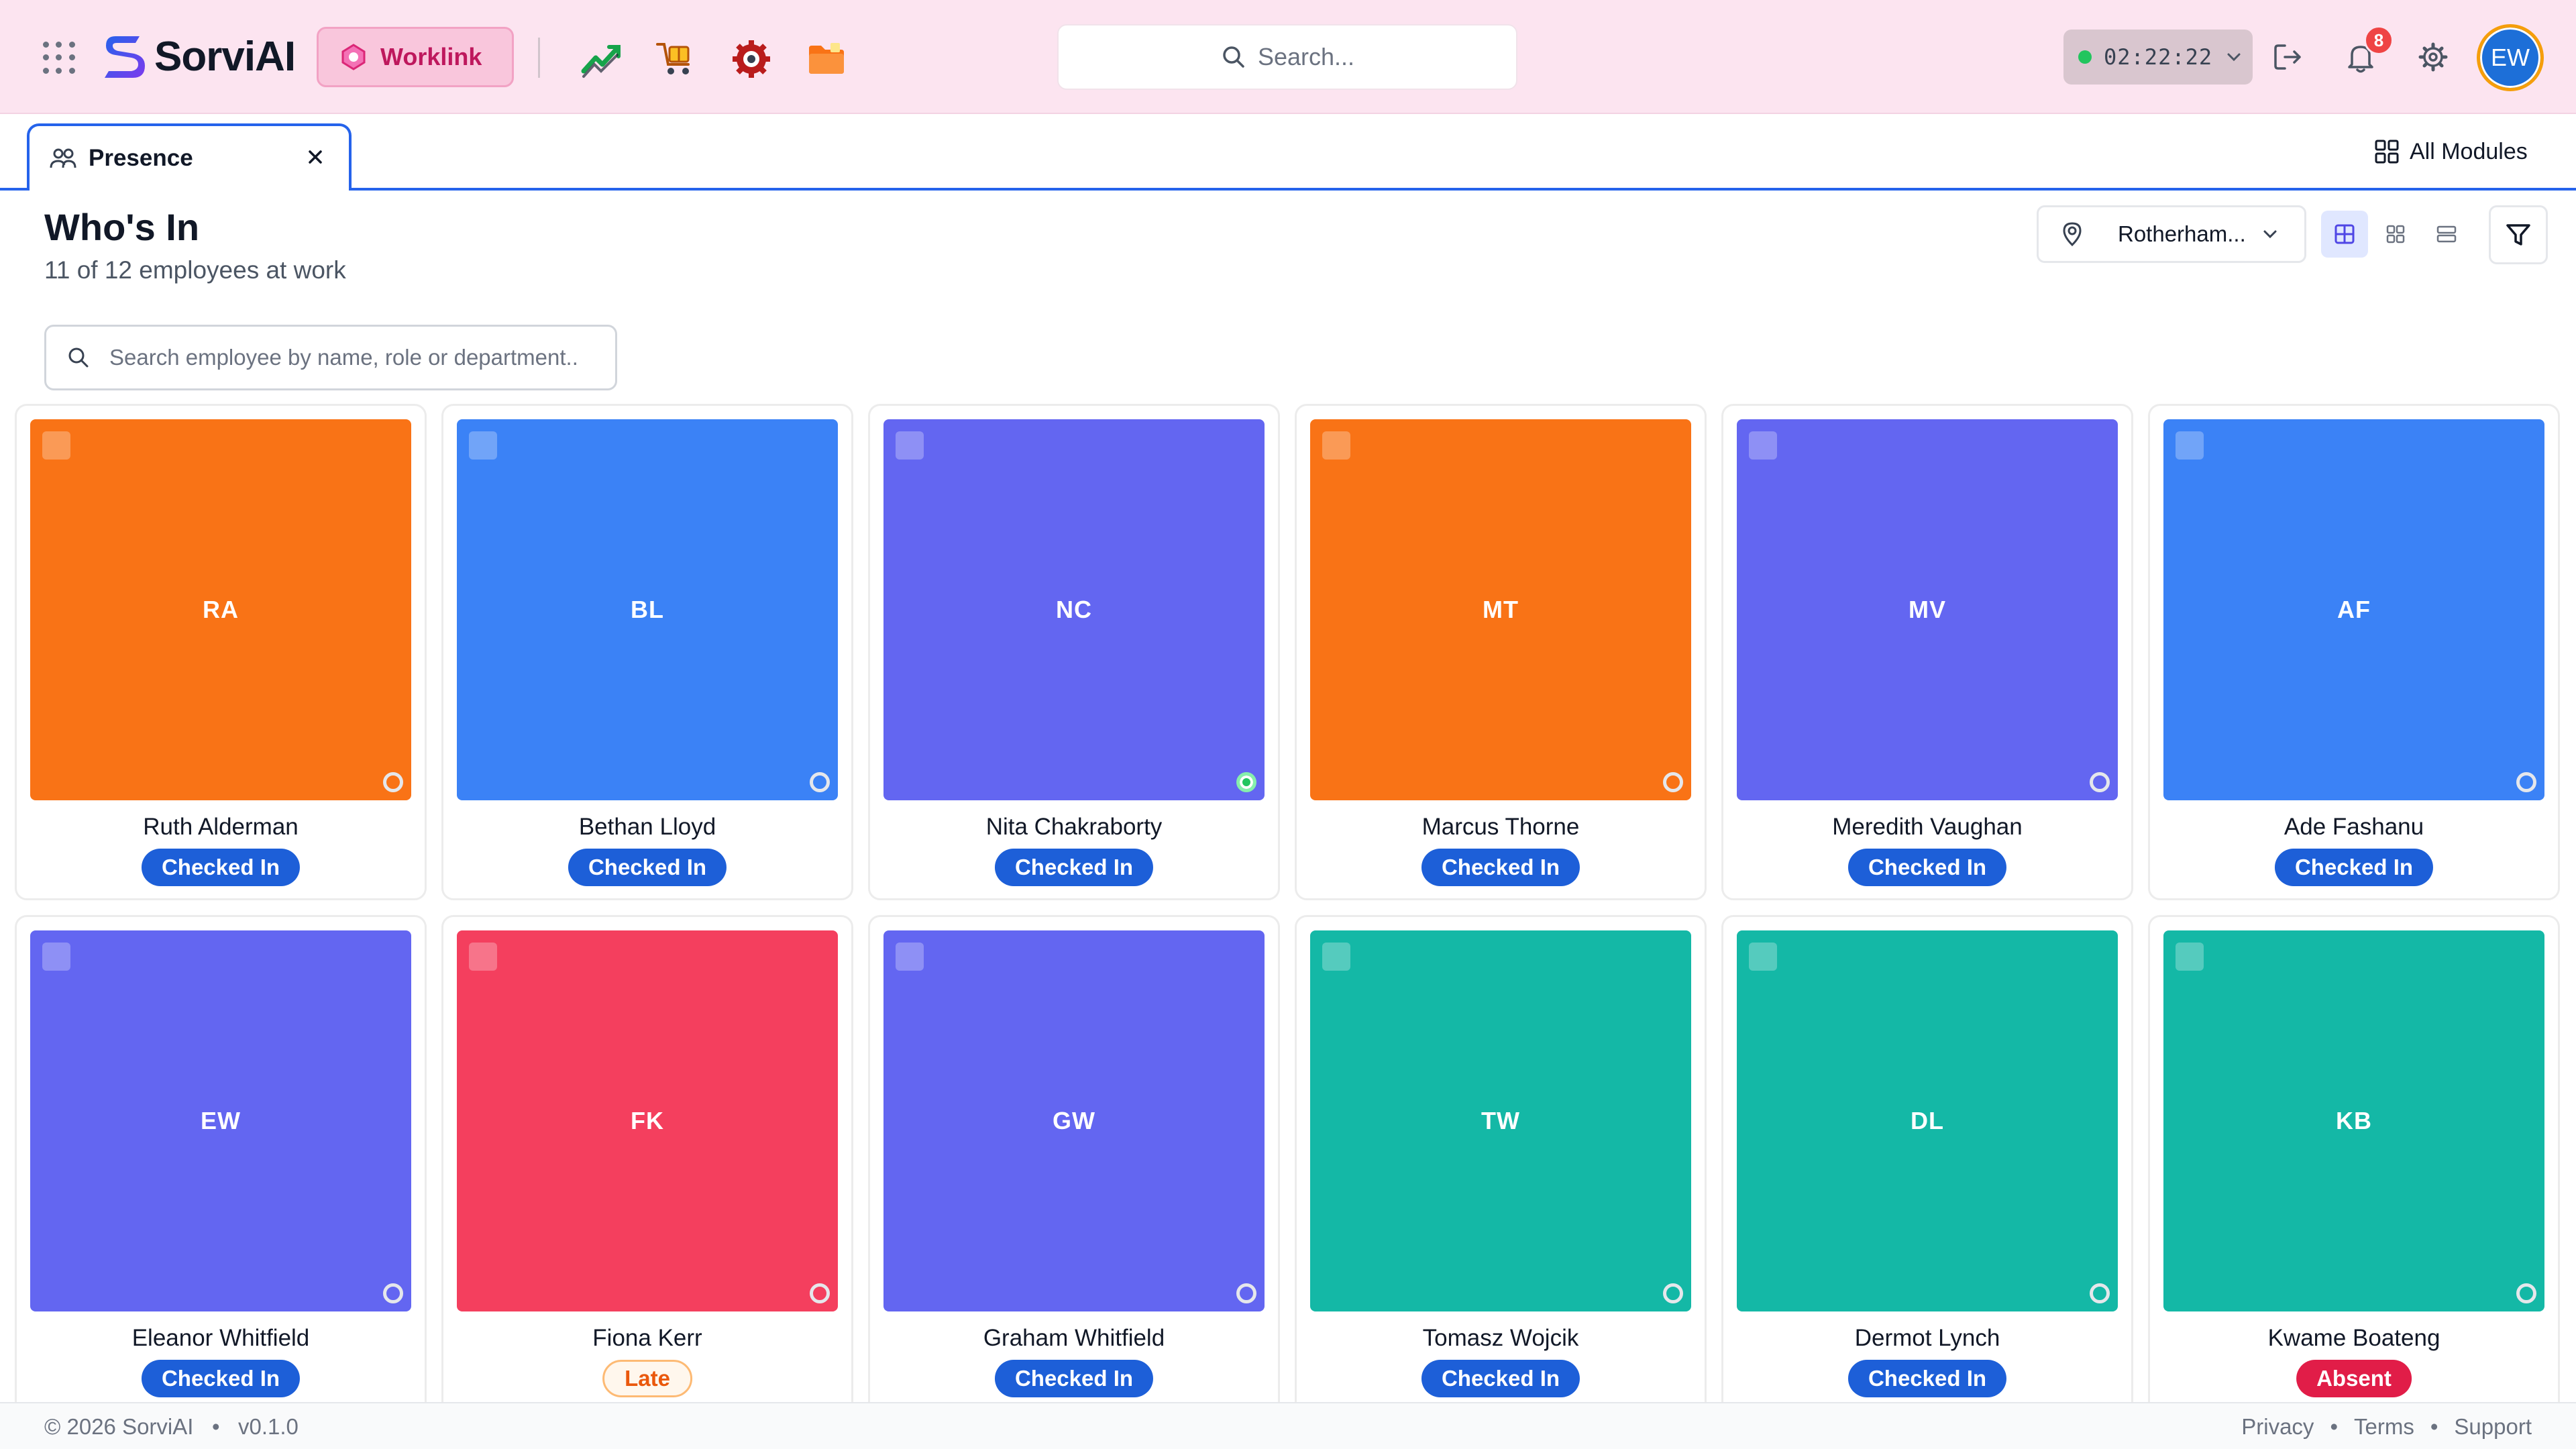 This screenshot has width=2576, height=1449. I want to click on view-small-grid-button, so click(2395, 234).